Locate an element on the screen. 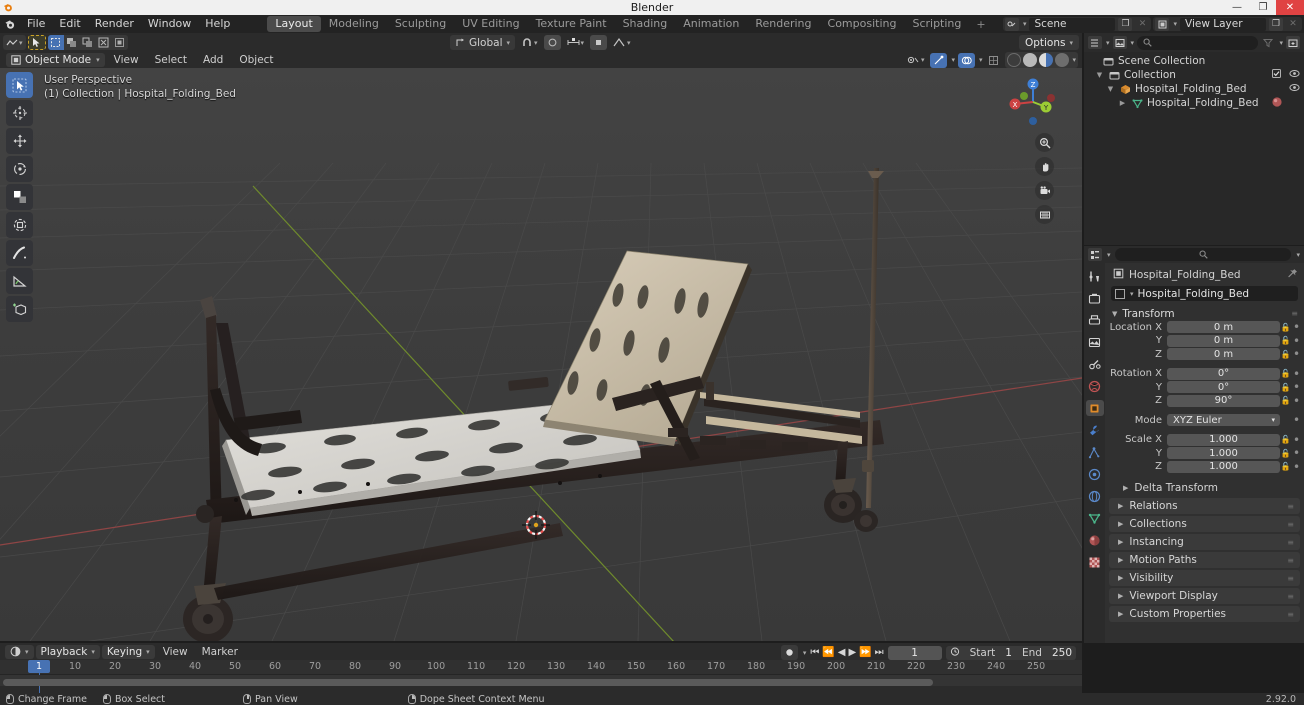  start-frame-value: 1 is located at coordinates (1008, 653).